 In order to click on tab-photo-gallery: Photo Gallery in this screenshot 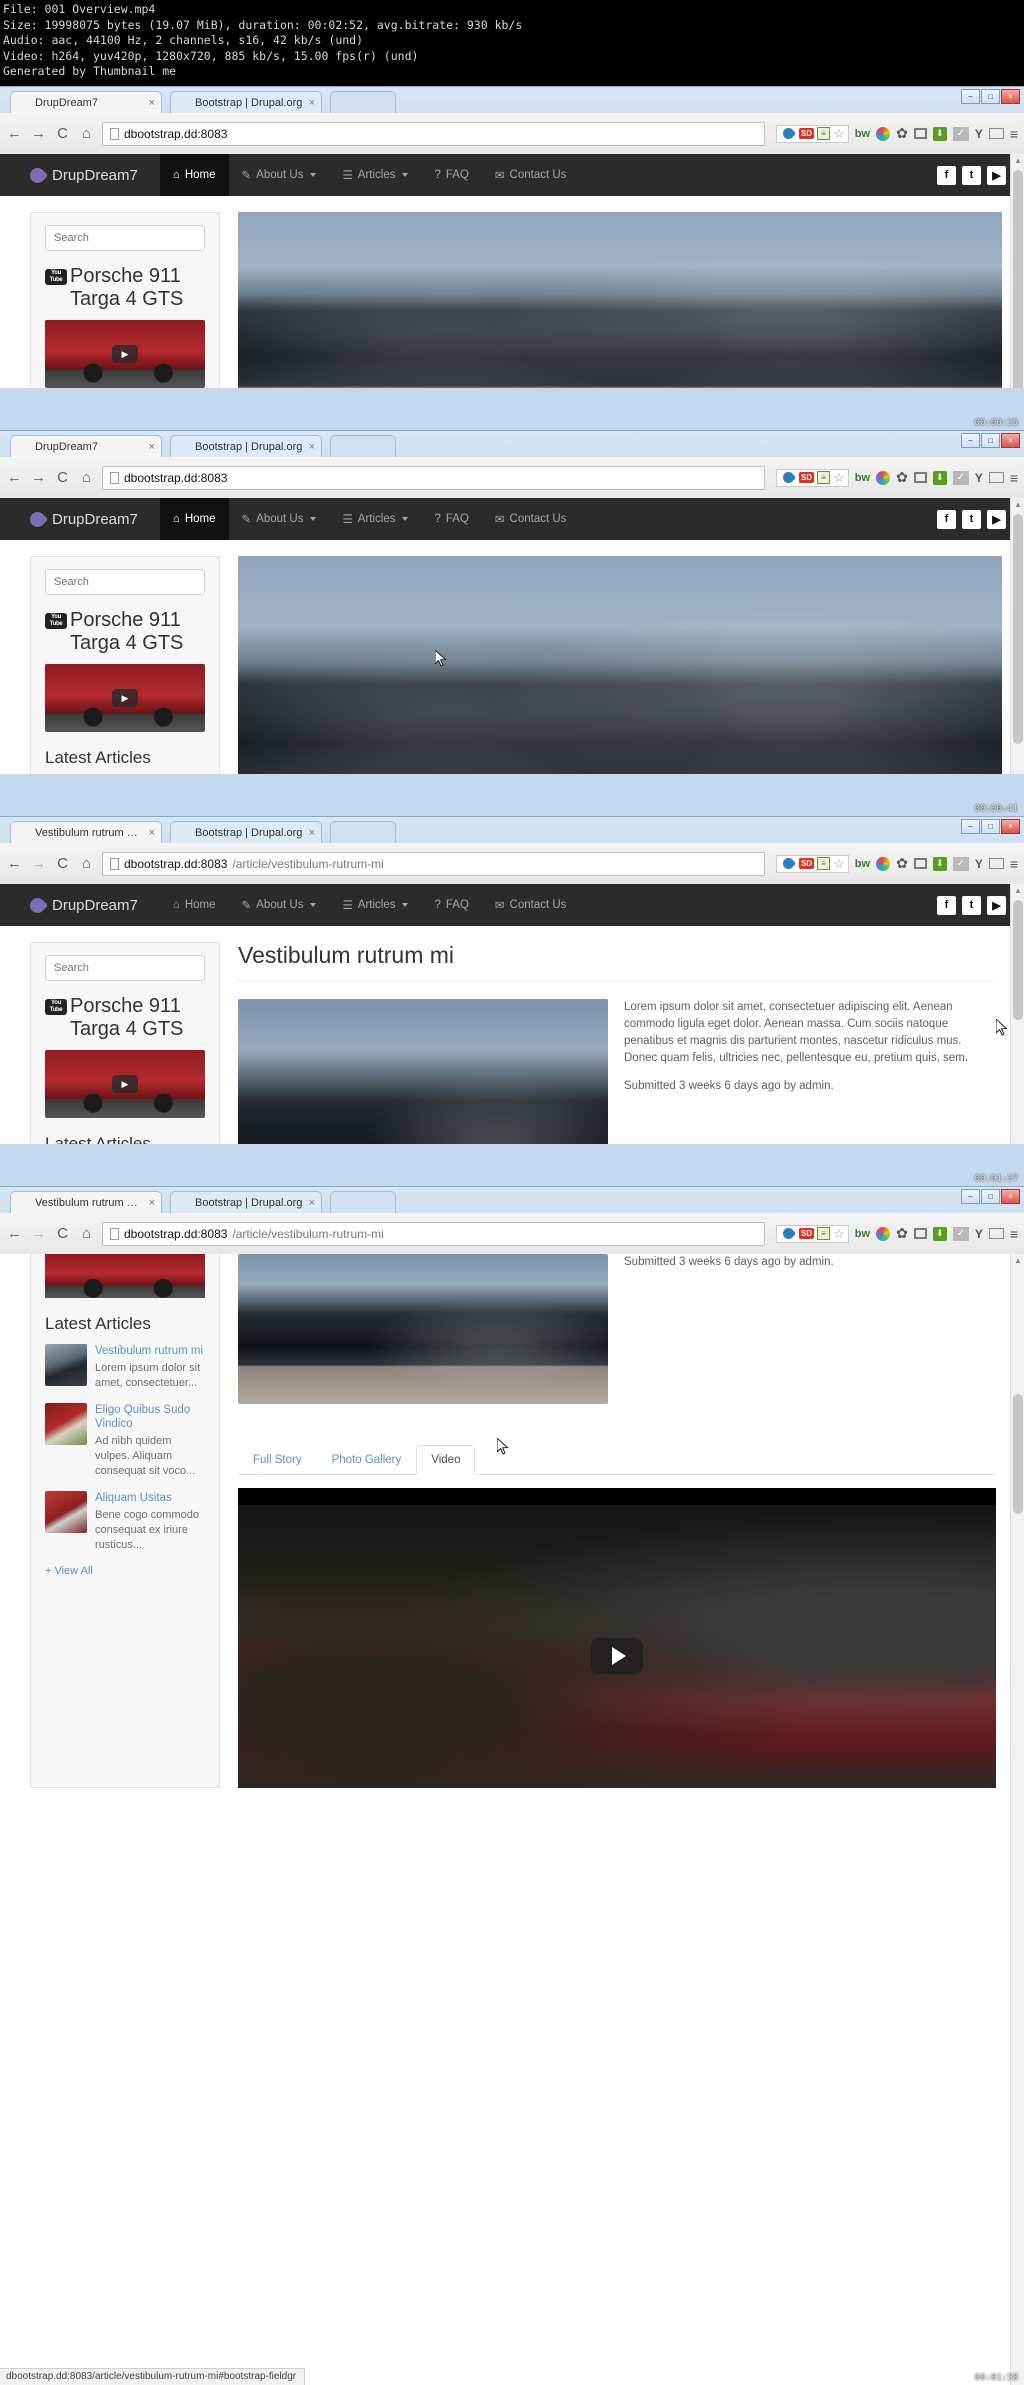, I will do `click(367, 1460)`.